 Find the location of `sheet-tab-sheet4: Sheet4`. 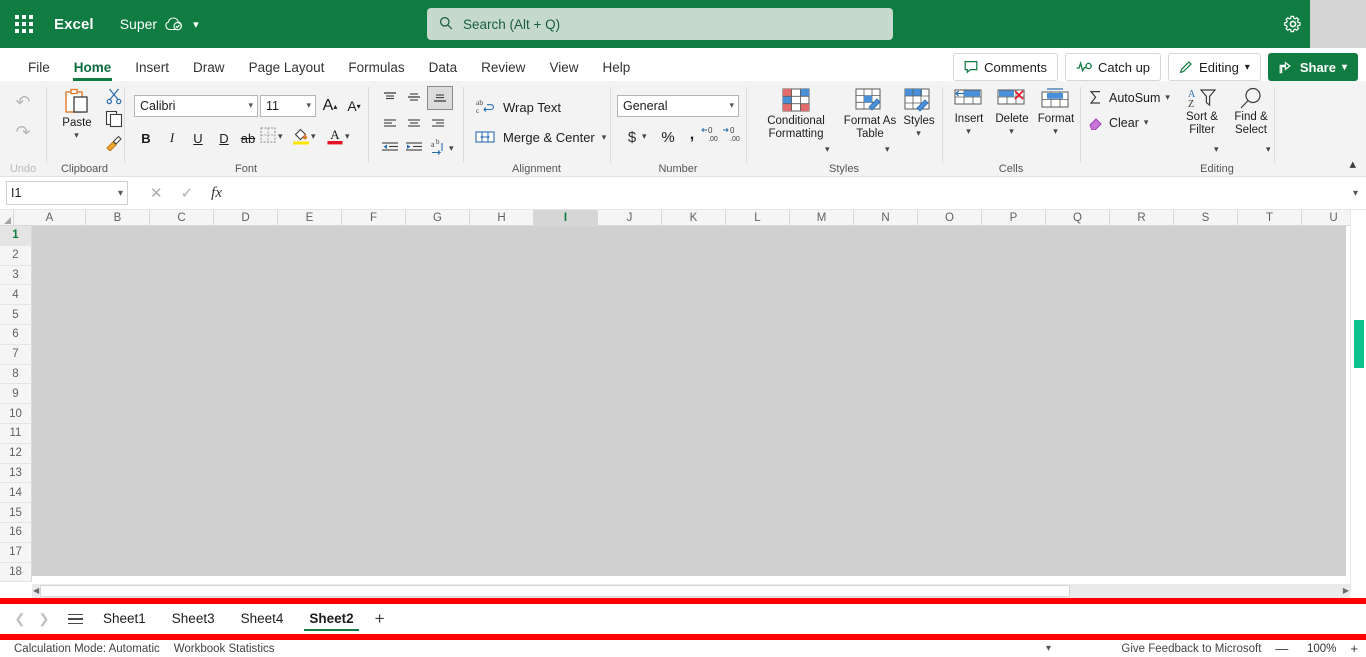

sheet-tab-sheet4: Sheet4 is located at coordinates (262, 619).